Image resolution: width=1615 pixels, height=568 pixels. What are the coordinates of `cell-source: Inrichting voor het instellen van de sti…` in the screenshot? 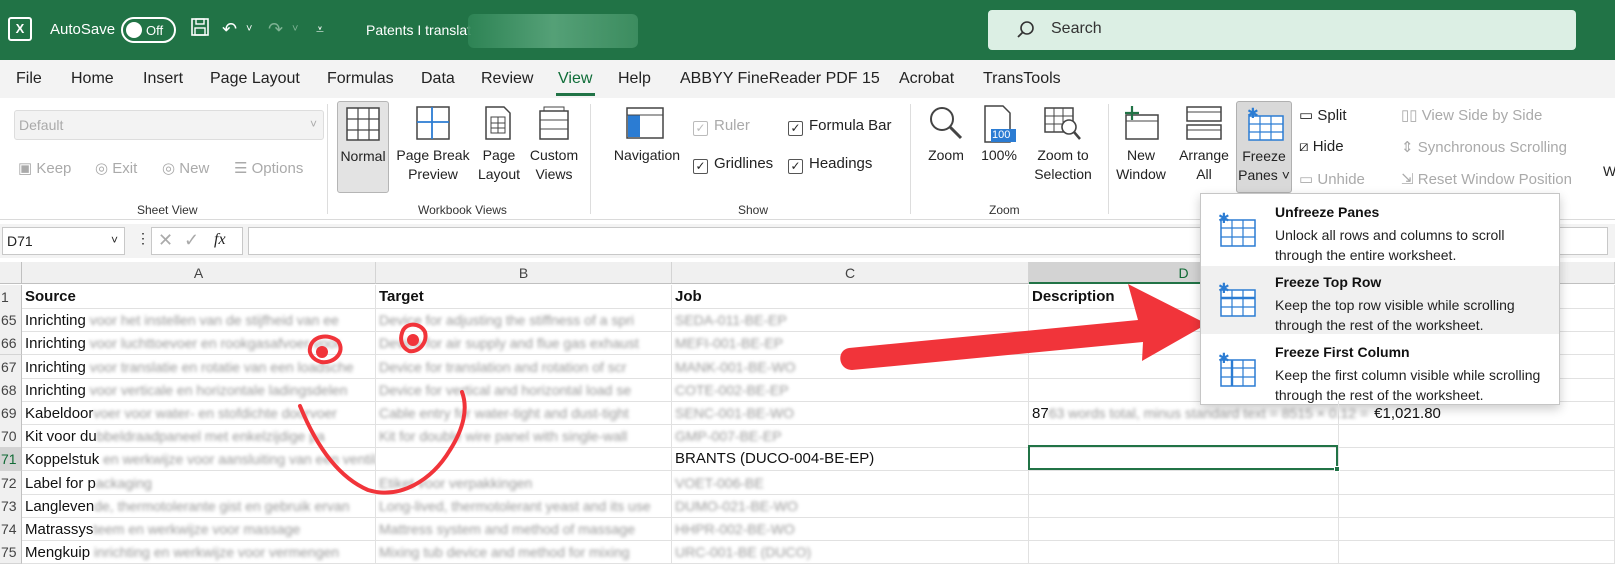 It's located at (199, 320).